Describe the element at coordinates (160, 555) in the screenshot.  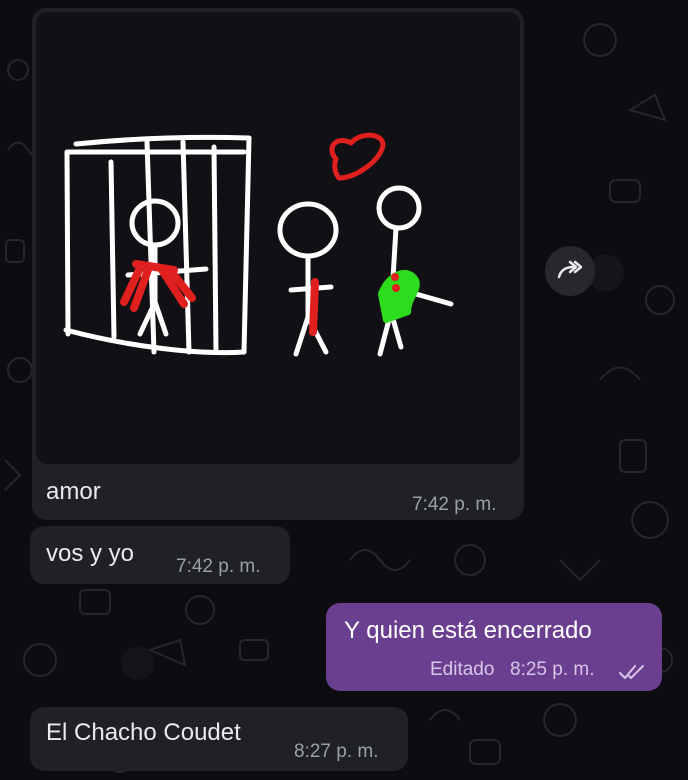
I see `message-bubble: vos y yo 7:42 p. m.` at that location.